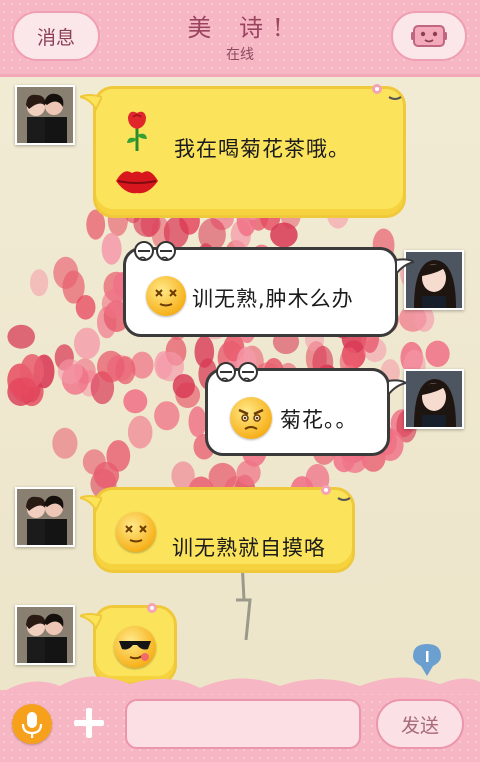  I want to click on message-bubble: 我在喝菊花茶哦。, so click(243, 151).